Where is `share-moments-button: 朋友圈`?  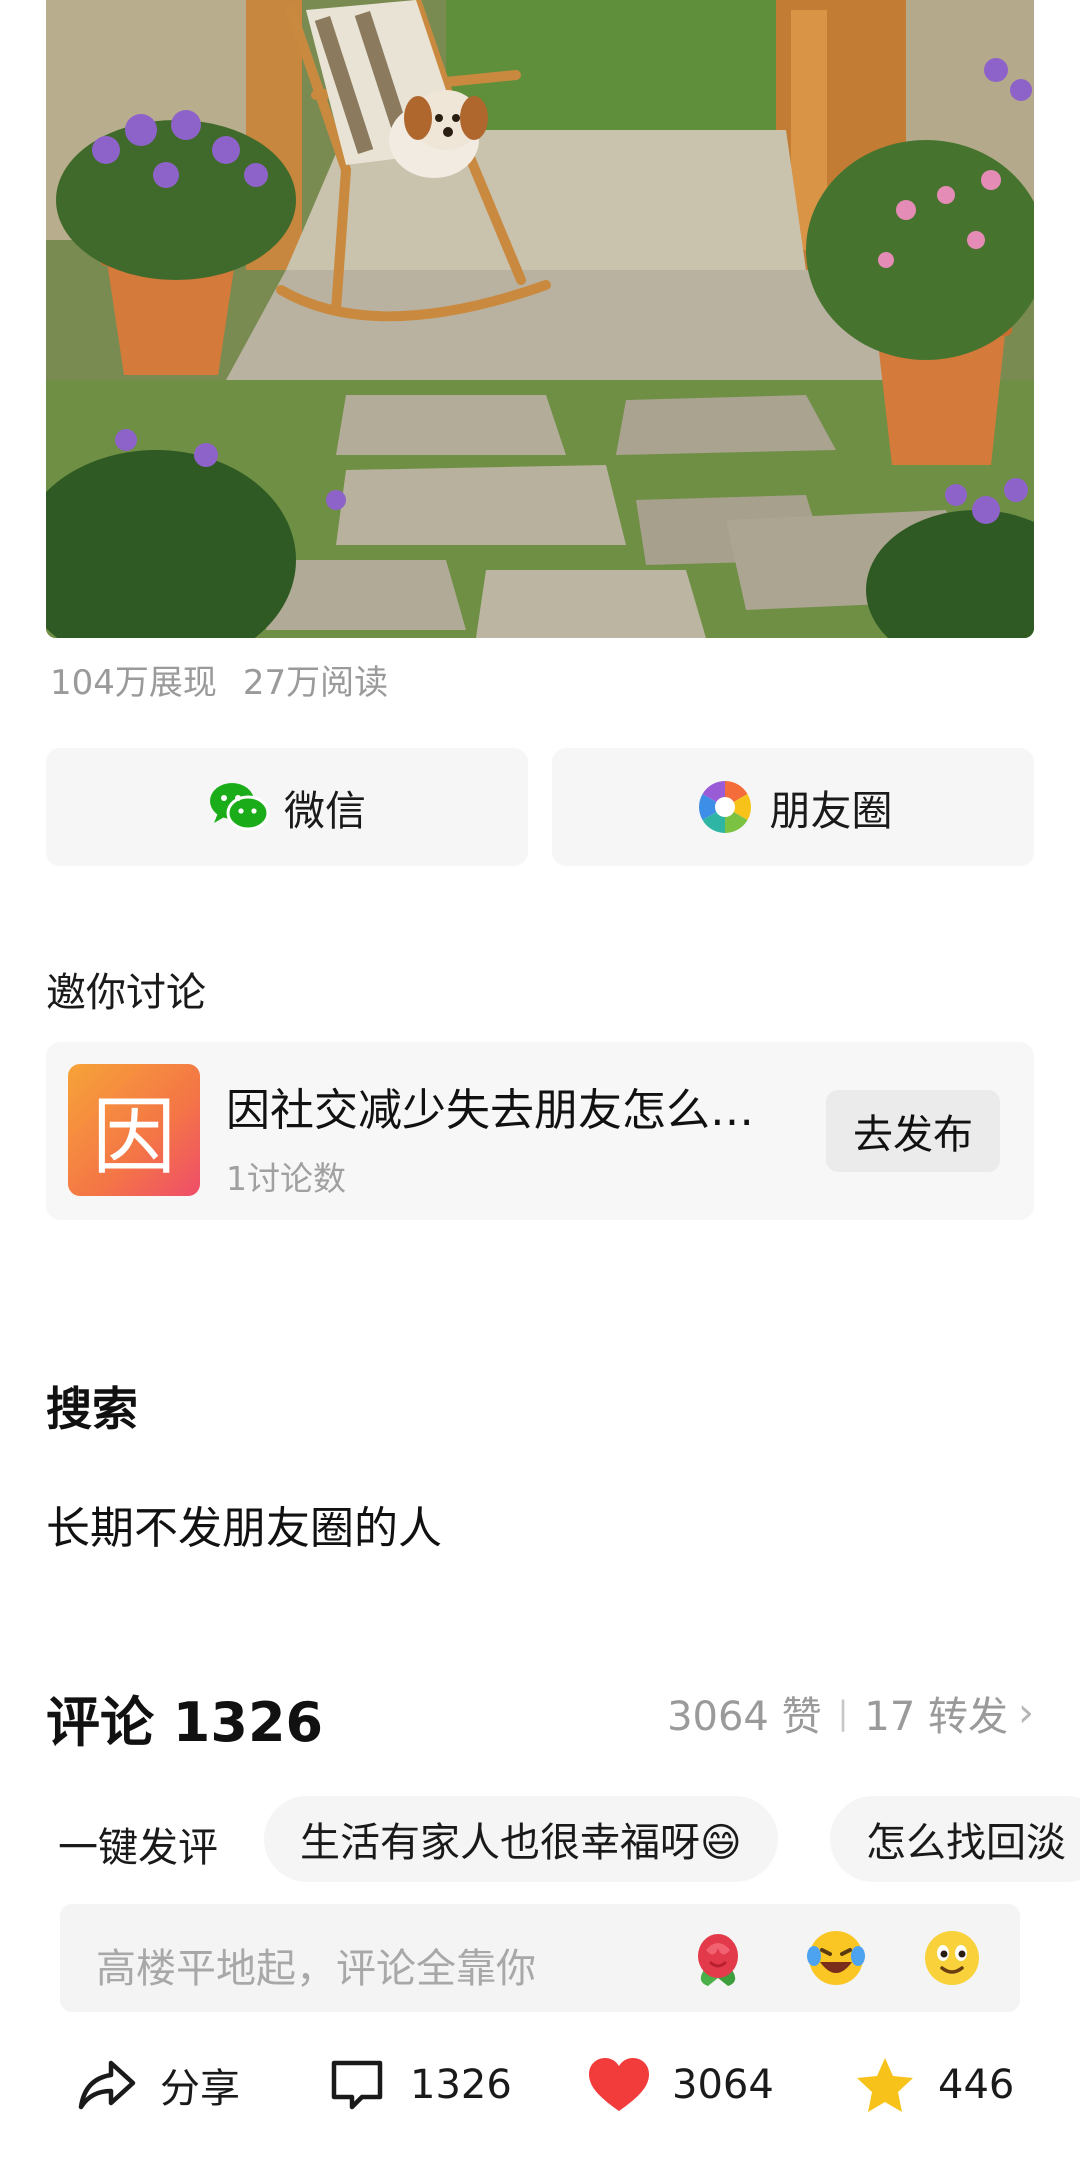
share-moments-button: 朋友圈 is located at coordinates (793, 807).